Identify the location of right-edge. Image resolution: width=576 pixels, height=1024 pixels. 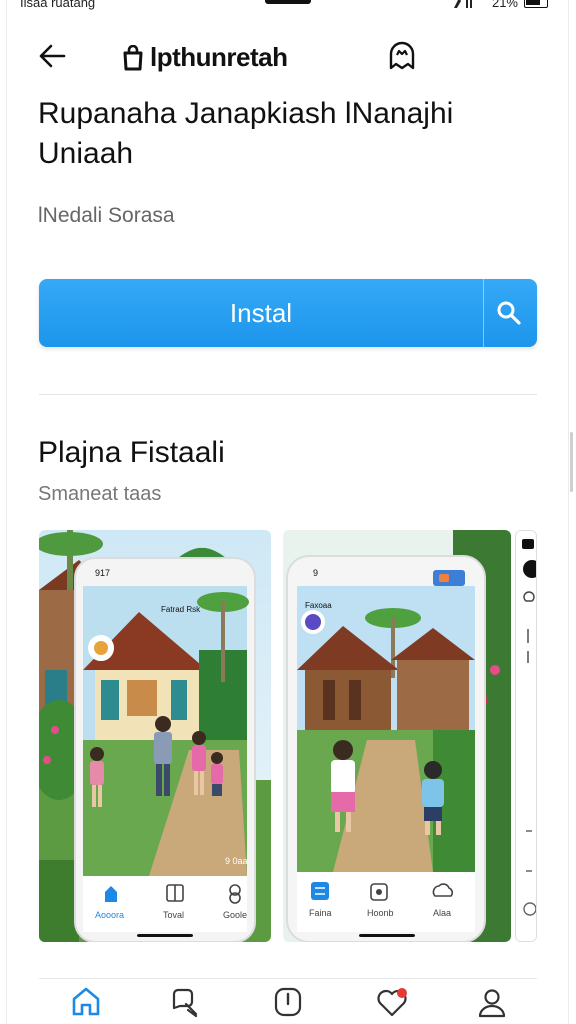
(568, 512).